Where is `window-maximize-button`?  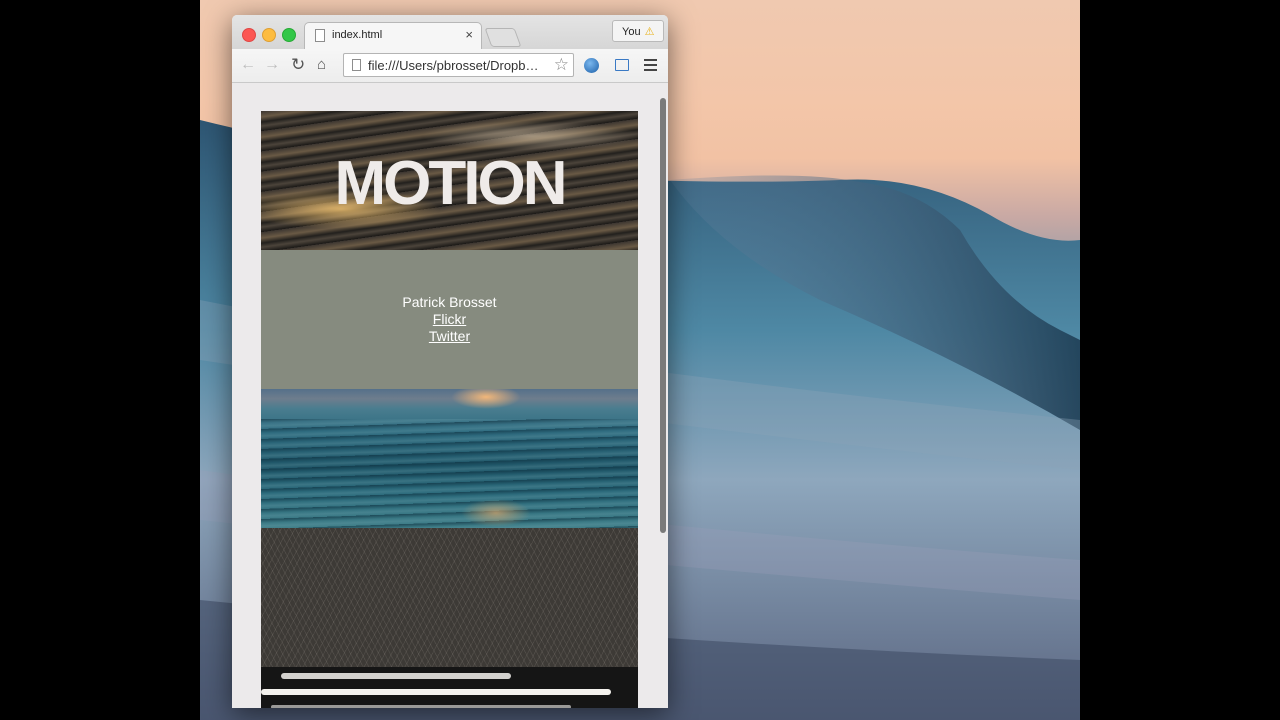 window-maximize-button is located at coordinates (289, 35).